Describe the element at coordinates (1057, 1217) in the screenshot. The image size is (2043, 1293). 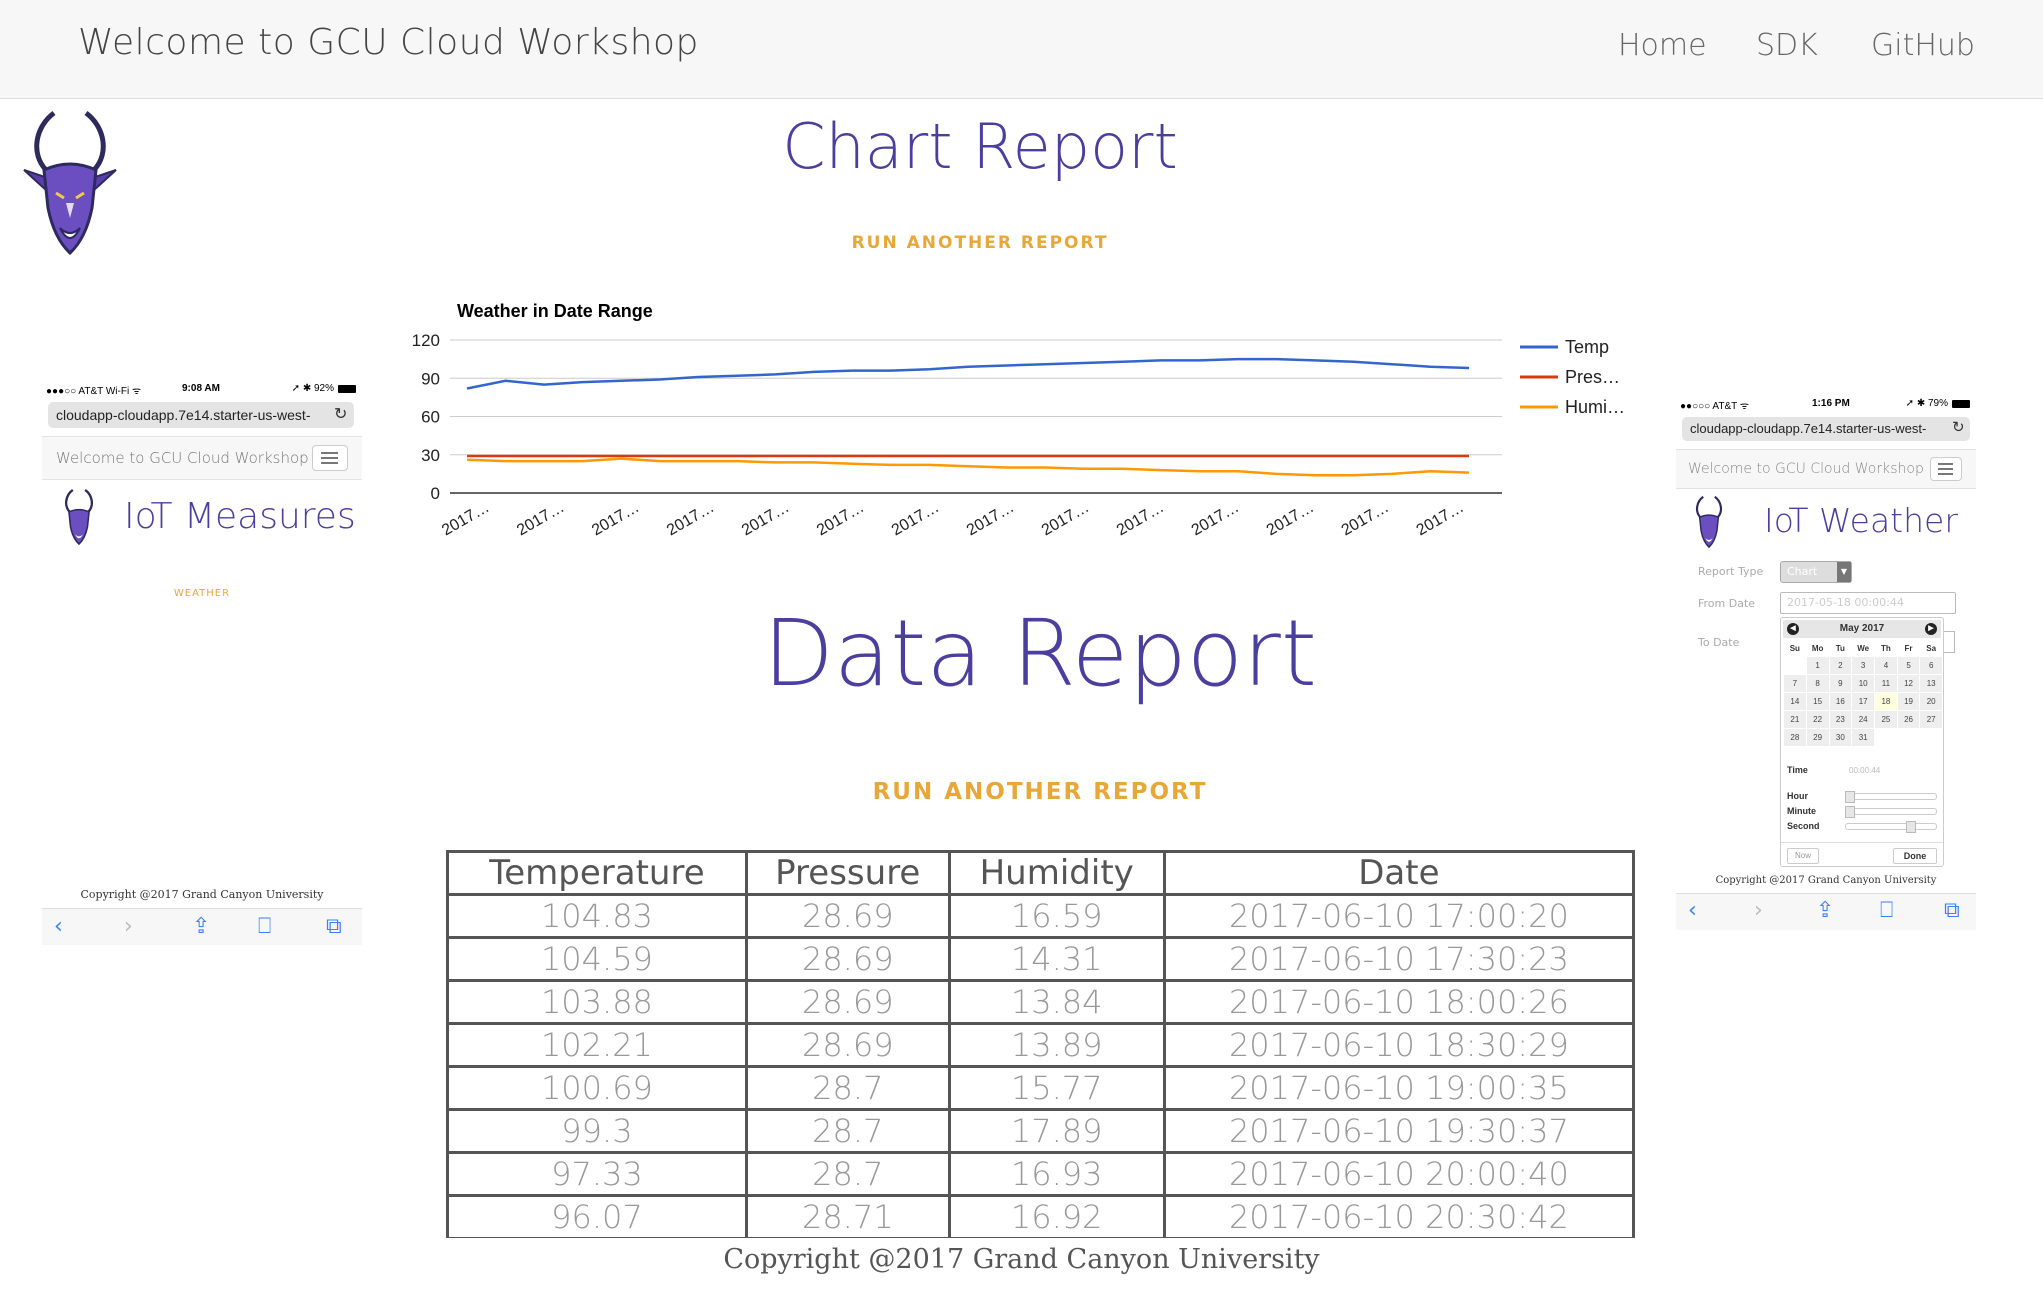
I see `cell-humidity: 16.92` at that location.